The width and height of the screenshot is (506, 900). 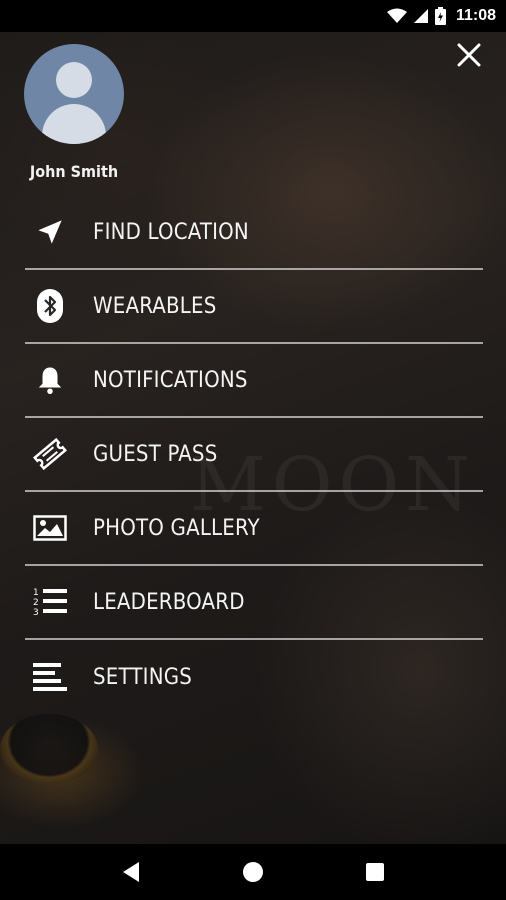 I want to click on menu-item-find-location: FIND LOCATION, so click(x=254, y=233).